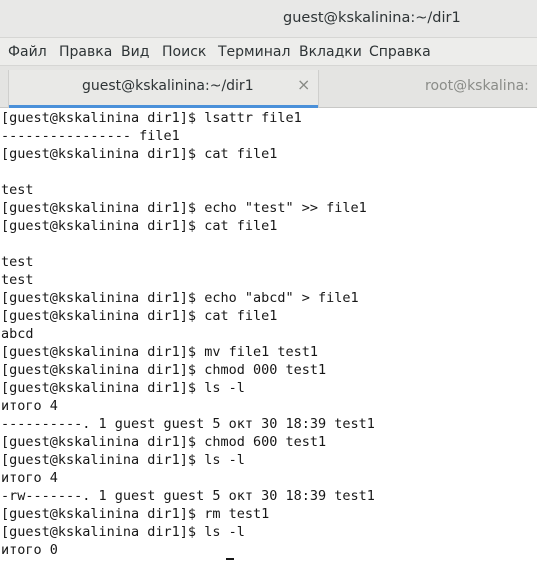  I want to click on terminal-line: [guest@kskalinina dir1]$ chmod 600 test1, so click(164, 442).